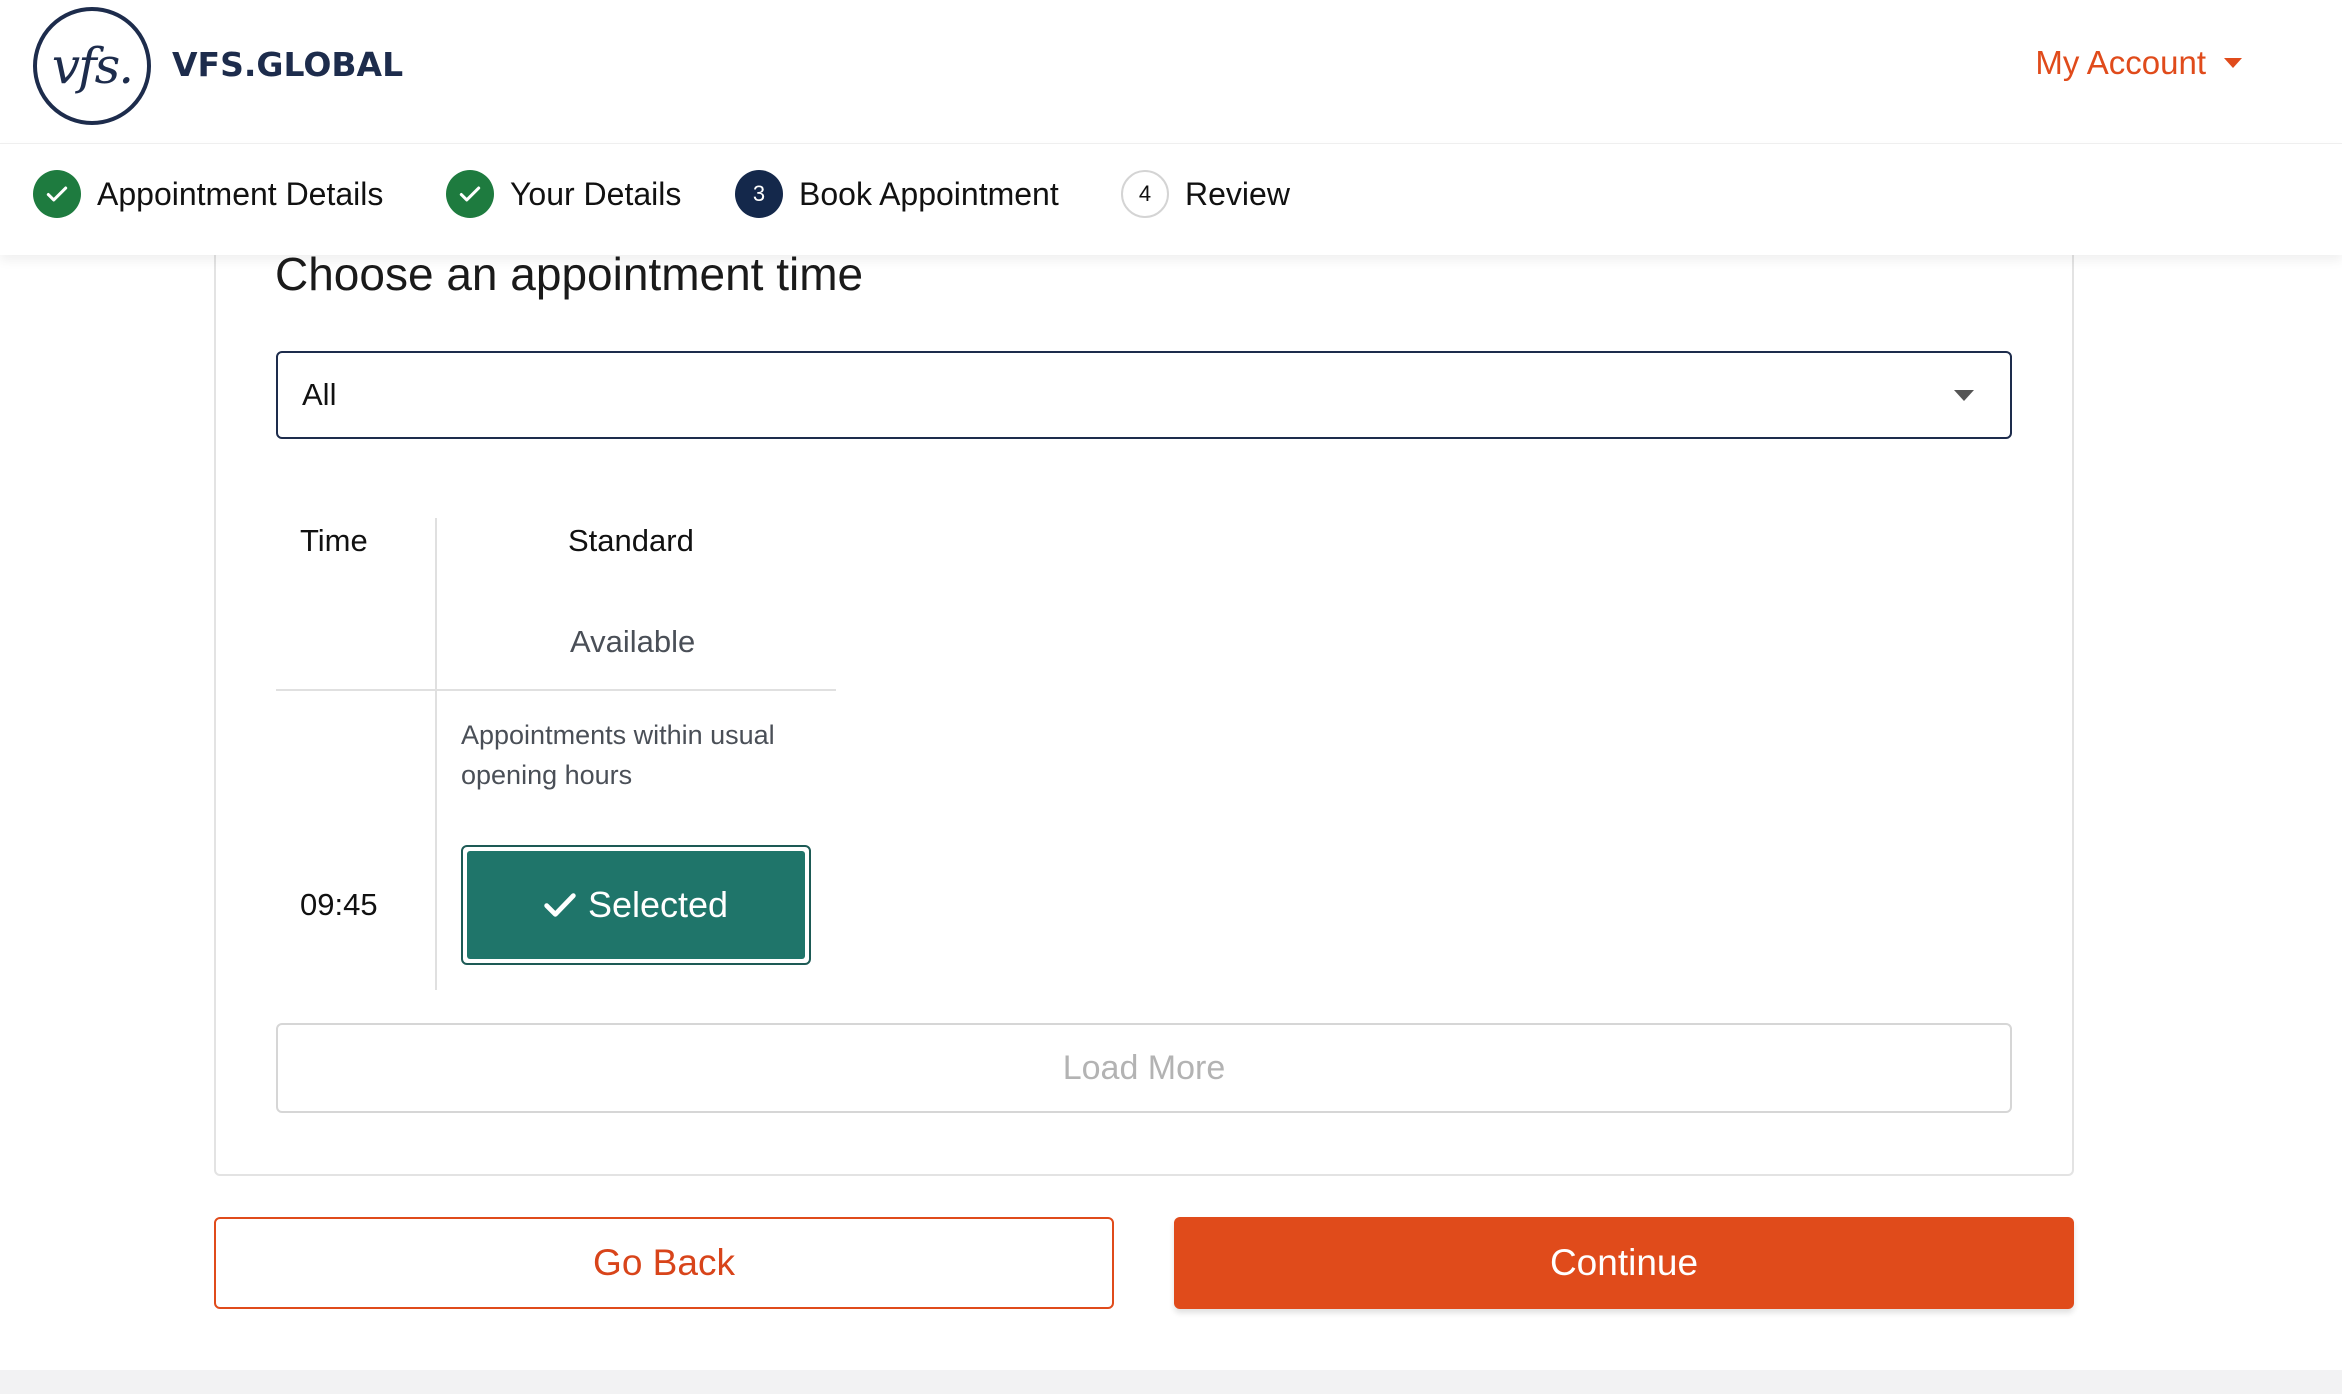 This screenshot has width=2342, height=1394. Describe the element at coordinates (1237, 193) in the screenshot. I see `step-label: Review` at that location.